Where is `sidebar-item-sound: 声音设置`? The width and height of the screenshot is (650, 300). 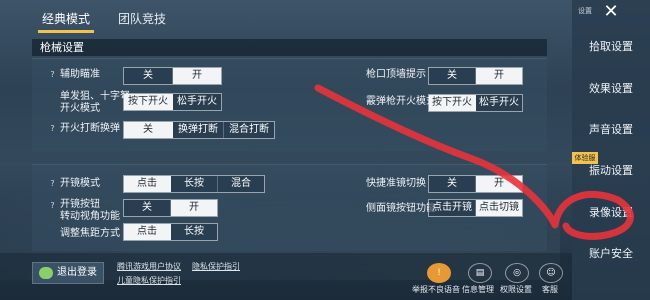
sidebar-item-sound: 声音设置 is located at coordinates (611, 130).